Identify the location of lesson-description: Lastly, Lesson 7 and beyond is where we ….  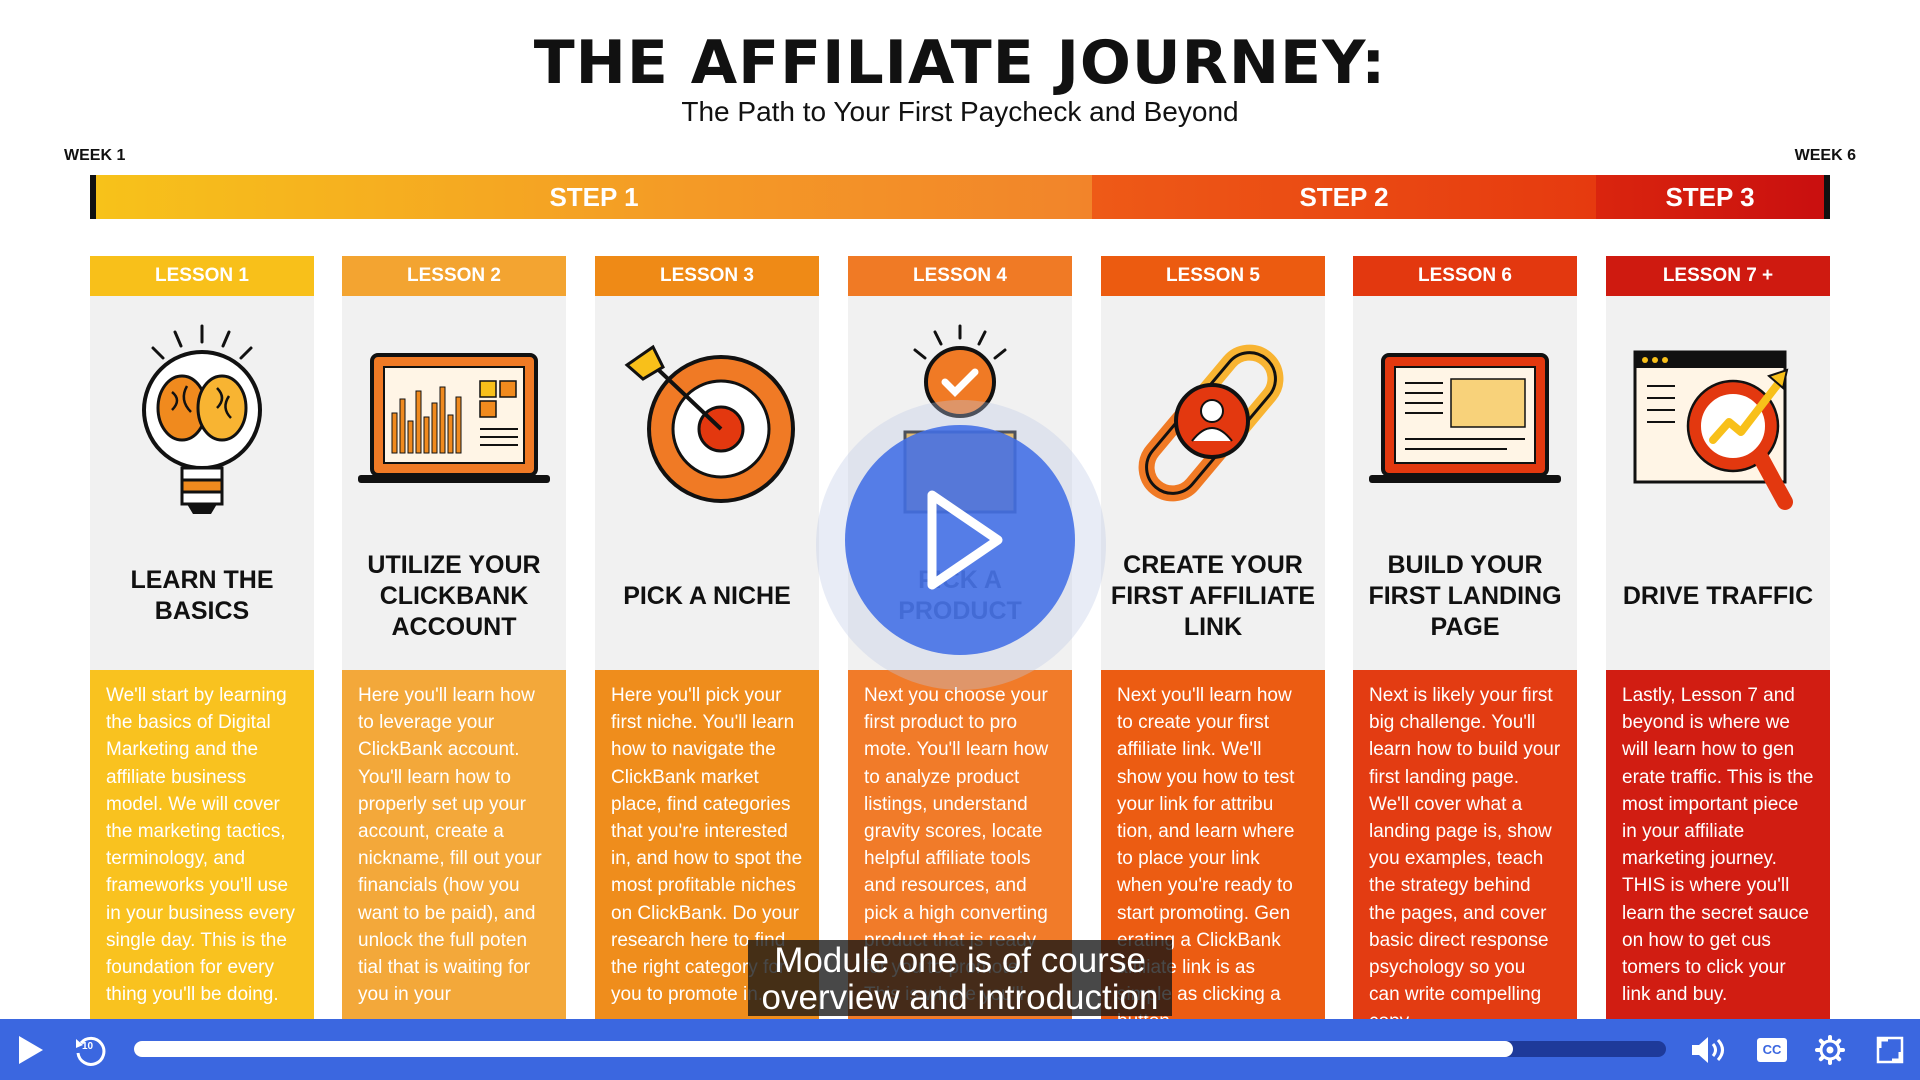
(1718, 858).